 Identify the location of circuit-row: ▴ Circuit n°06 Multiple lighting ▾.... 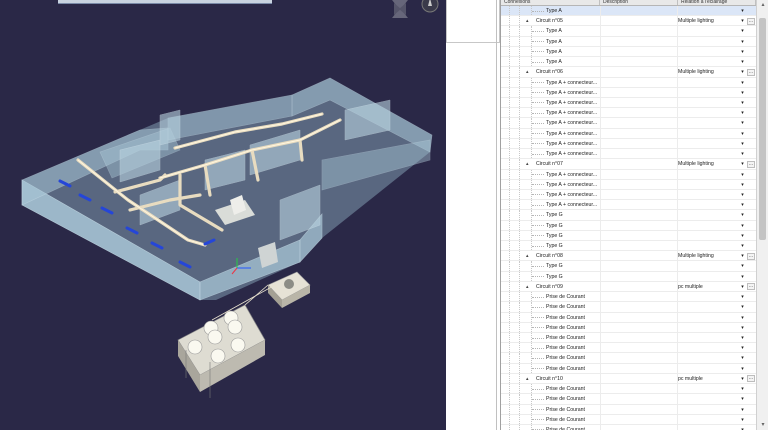
(629, 72).